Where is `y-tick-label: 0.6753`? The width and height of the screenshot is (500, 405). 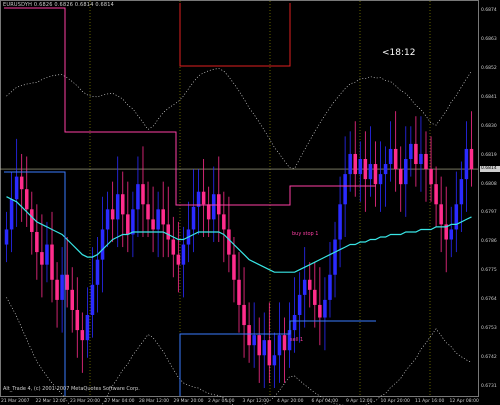
y-tick-label: 0.6753 is located at coordinates (489, 329).